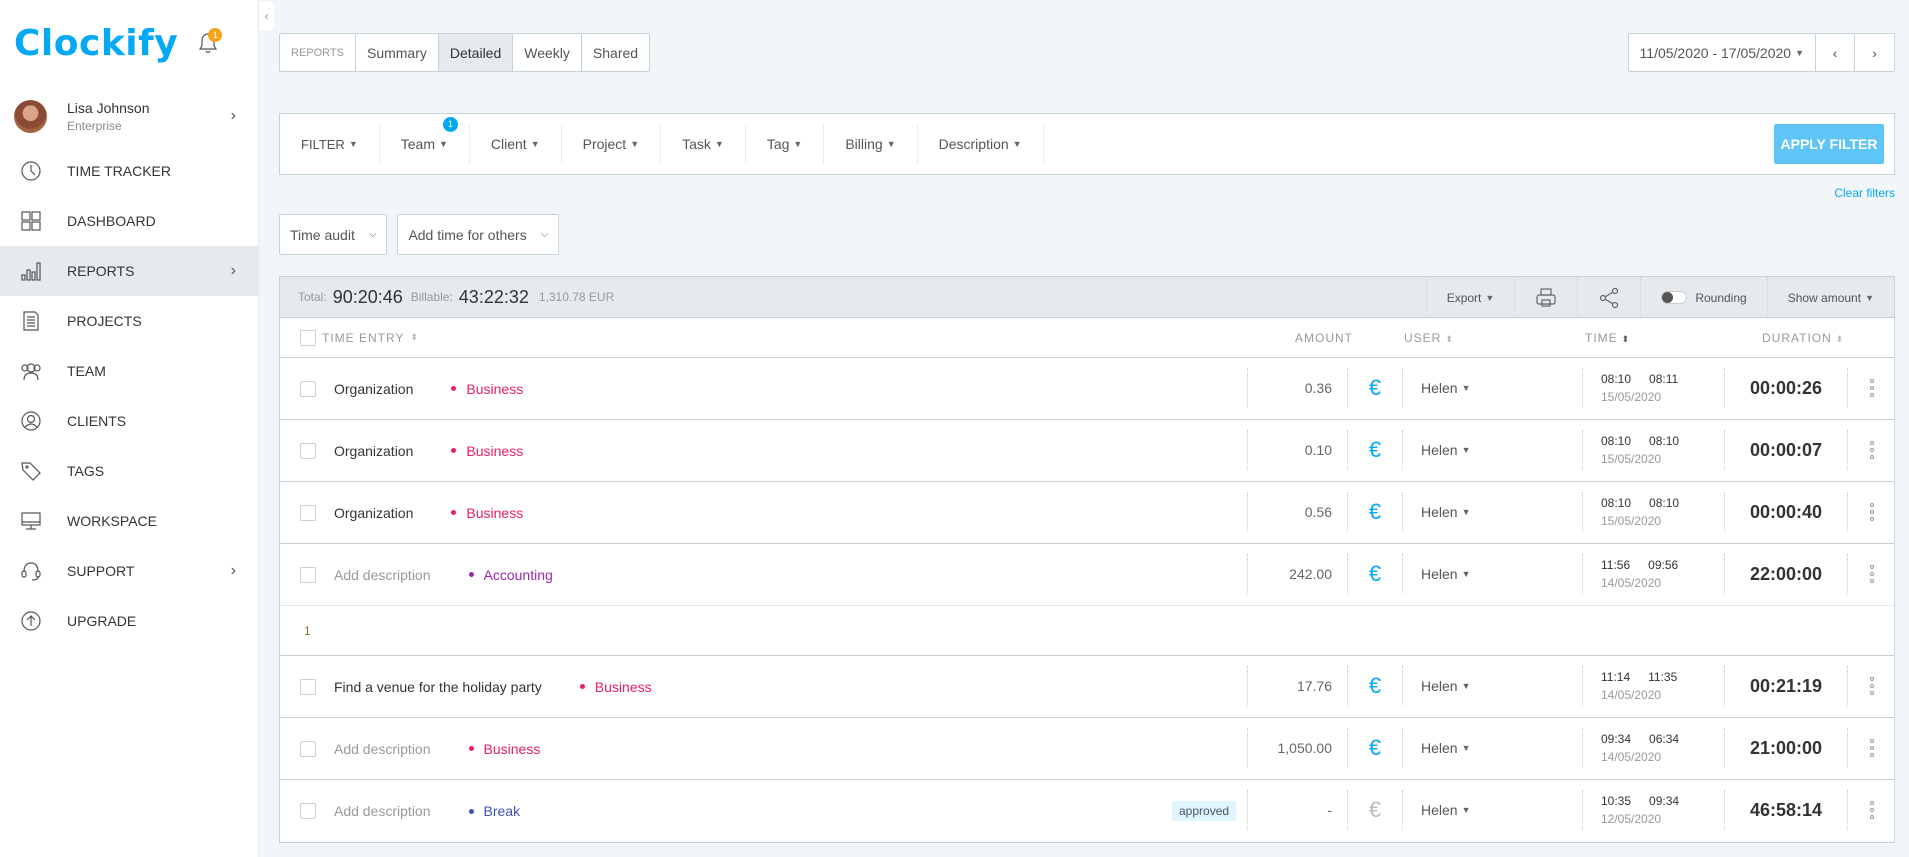  I want to click on duration-value: 21:00:00, so click(1785, 748).